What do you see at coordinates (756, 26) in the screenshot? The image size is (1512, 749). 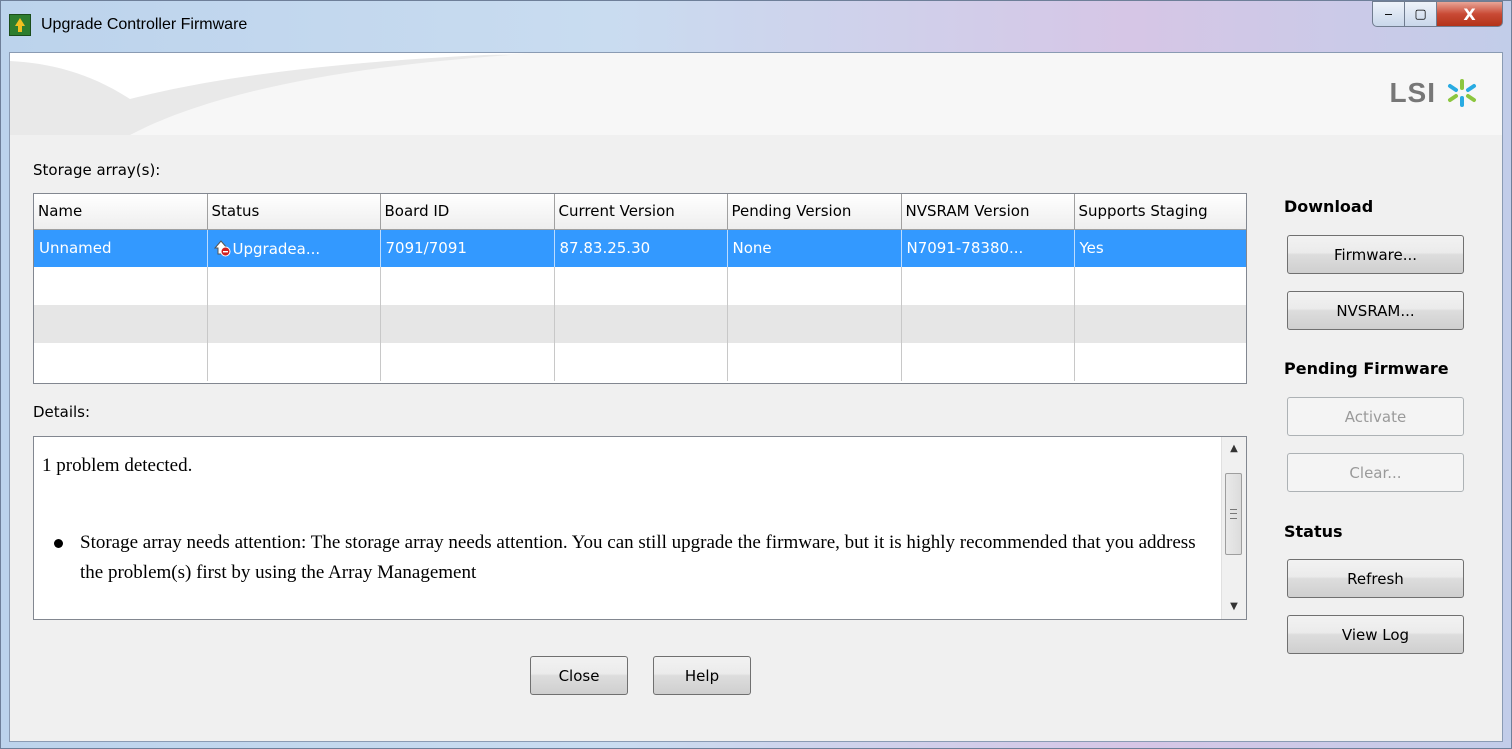 I see `title-bar: Upgrade Controller Firmware ‒ ▢ X` at bounding box center [756, 26].